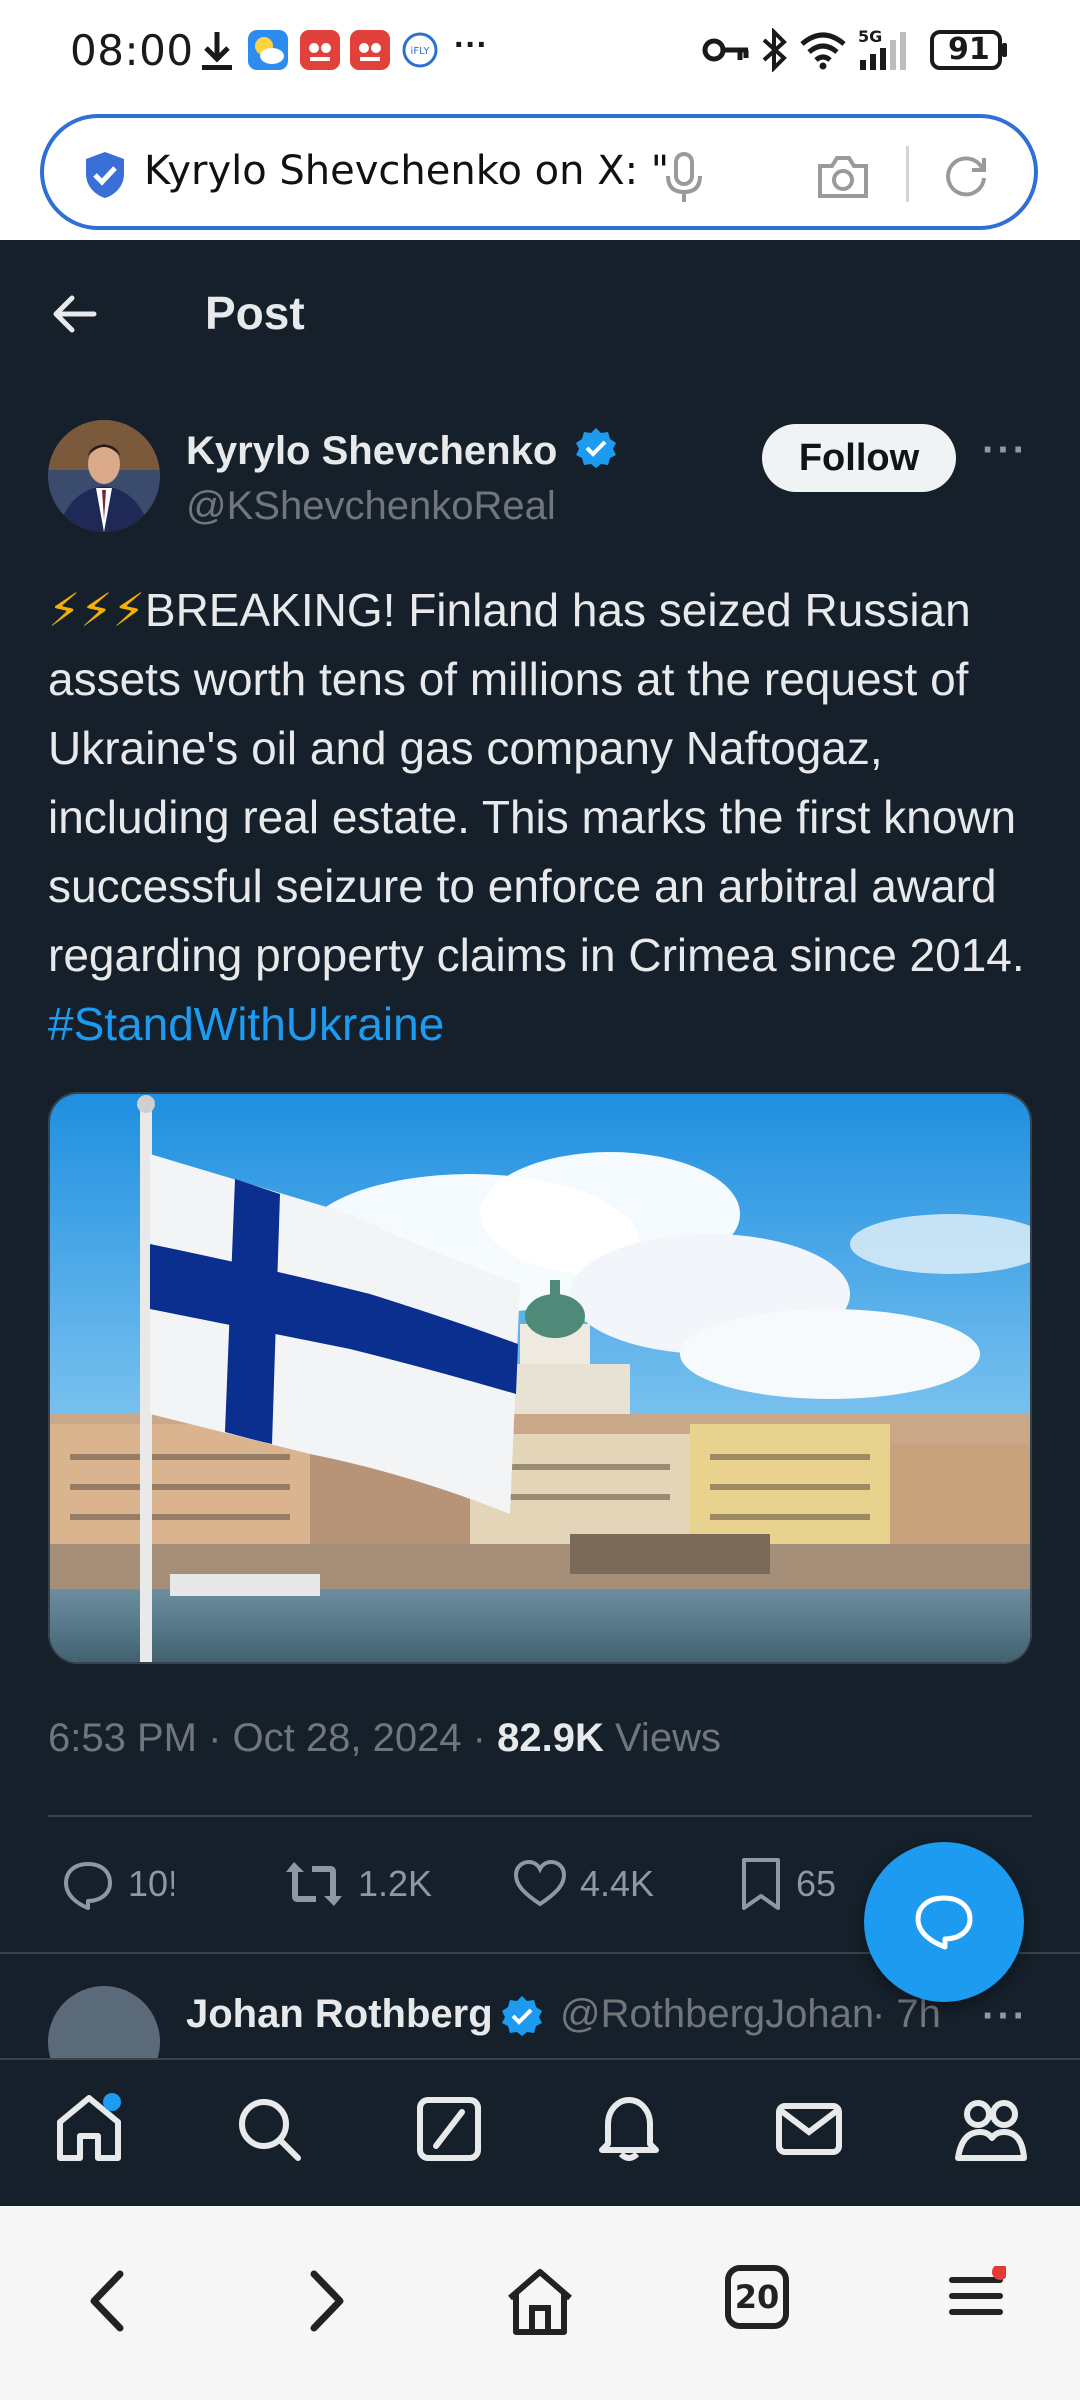 The width and height of the screenshot is (1080, 2400). What do you see at coordinates (89, 2128) in the screenshot?
I see `home-icon` at bounding box center [89, 2128].